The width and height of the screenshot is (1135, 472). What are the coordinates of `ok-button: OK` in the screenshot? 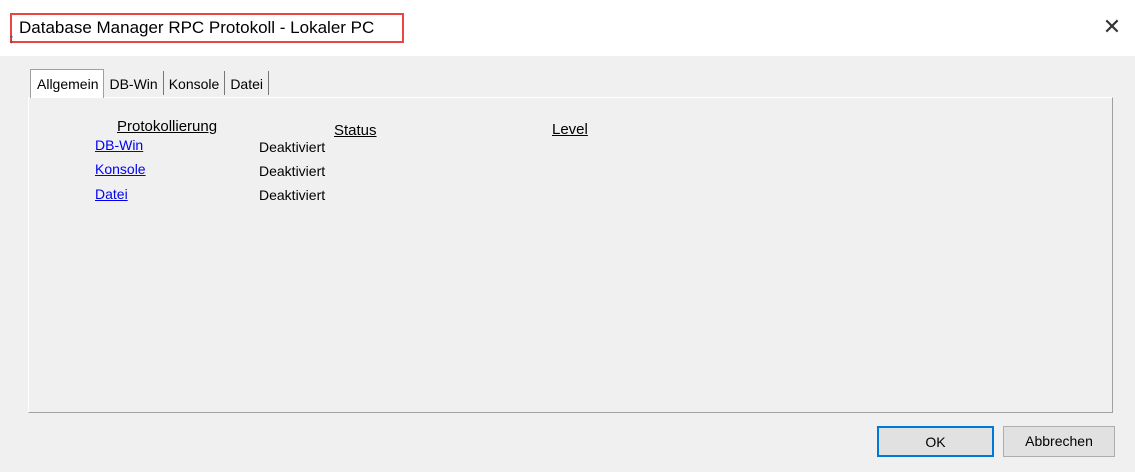 It's located at (935, 441).